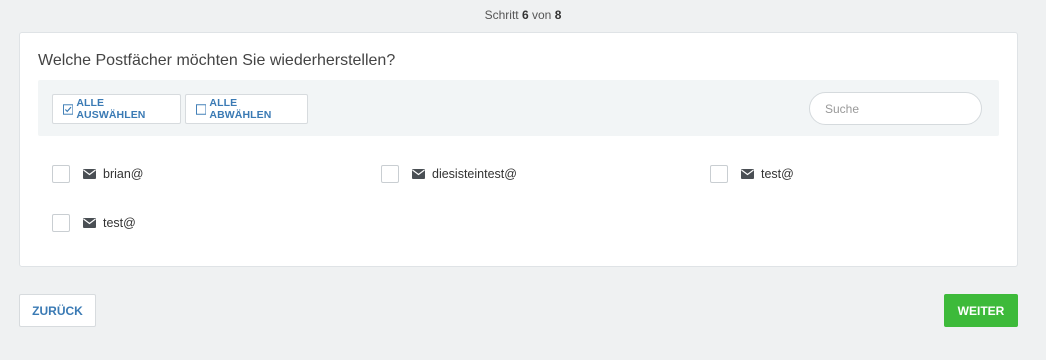  What do you see at coordinates (895, 108) in the screenshot?
I see `search-input` at bounding box center [895, 108].